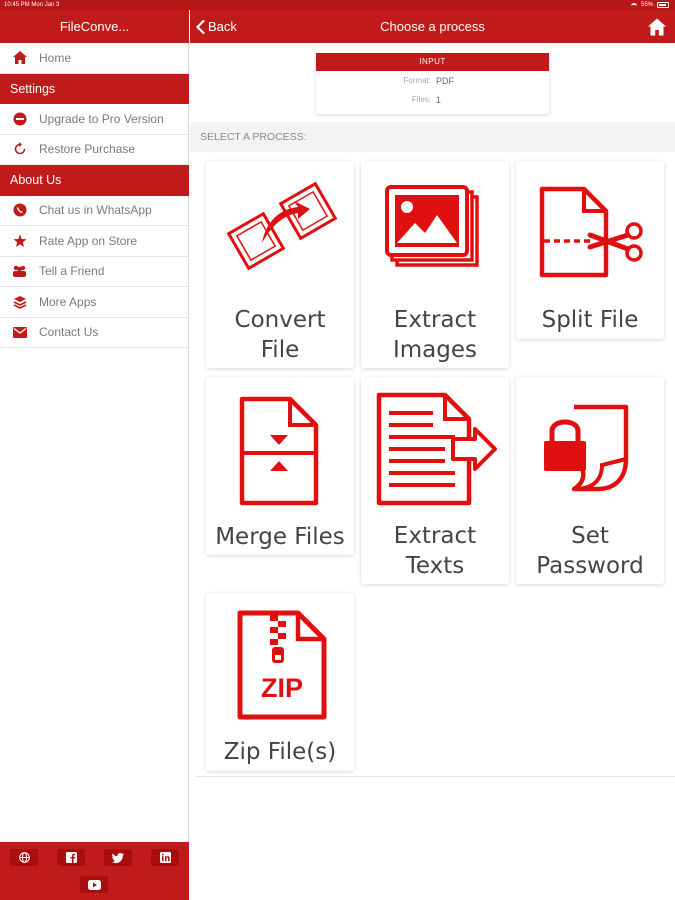 This screenshot has width=675, height=900. I want to click on page-title: Choose a process, so click(432, 26).